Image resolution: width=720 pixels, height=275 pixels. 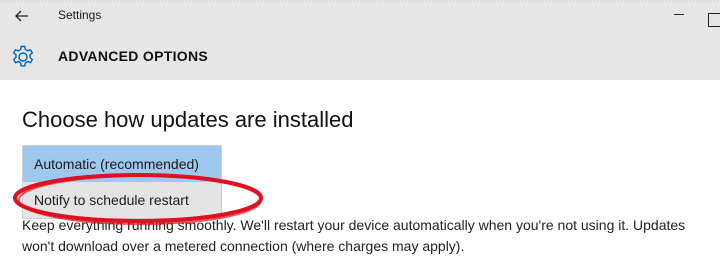 I want to click on dropdown-option-notify: Notify to schedule restart, so click(x=122, y=200).